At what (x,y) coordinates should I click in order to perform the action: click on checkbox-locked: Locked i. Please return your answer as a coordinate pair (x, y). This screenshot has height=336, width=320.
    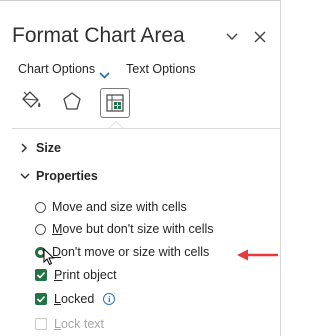
    Looking at the image, I should click on (75, 299).